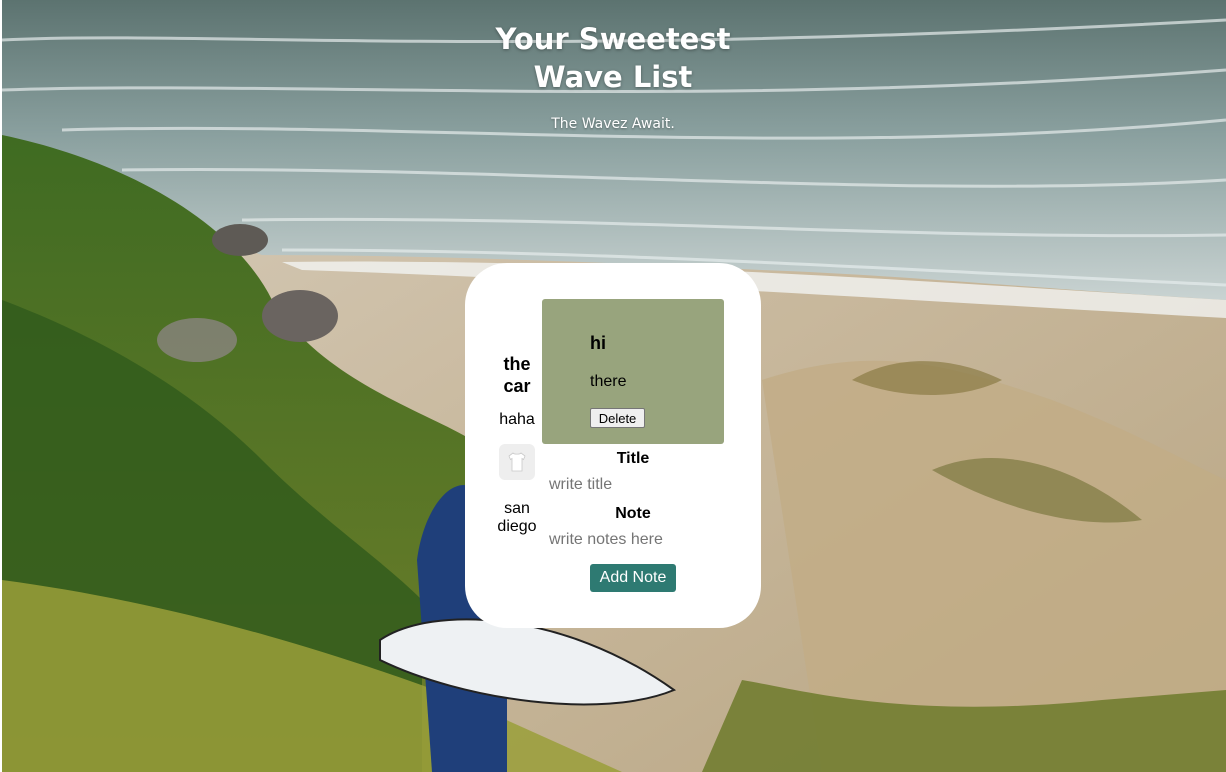 Image resolution: width=1226 pixels, height=772 pixels. Describe the element at coordinates (633, 371) in the screenshot. I see `note-item: hi there Delete` at that location.